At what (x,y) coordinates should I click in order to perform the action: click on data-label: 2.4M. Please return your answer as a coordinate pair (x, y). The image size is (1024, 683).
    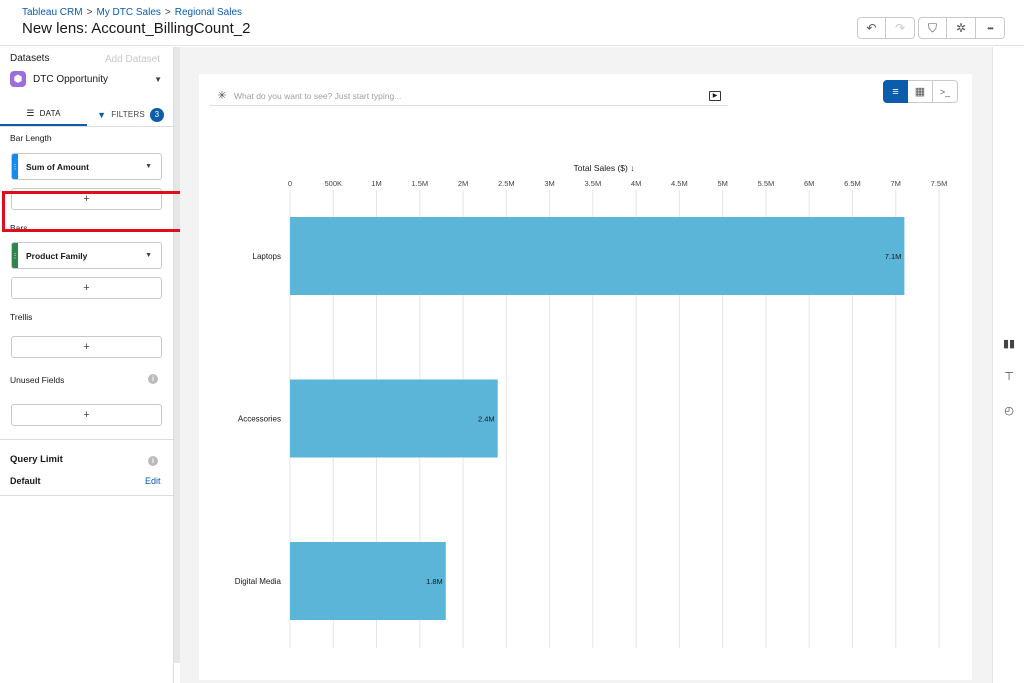
    Looking at the image, I should click on (486, 419).